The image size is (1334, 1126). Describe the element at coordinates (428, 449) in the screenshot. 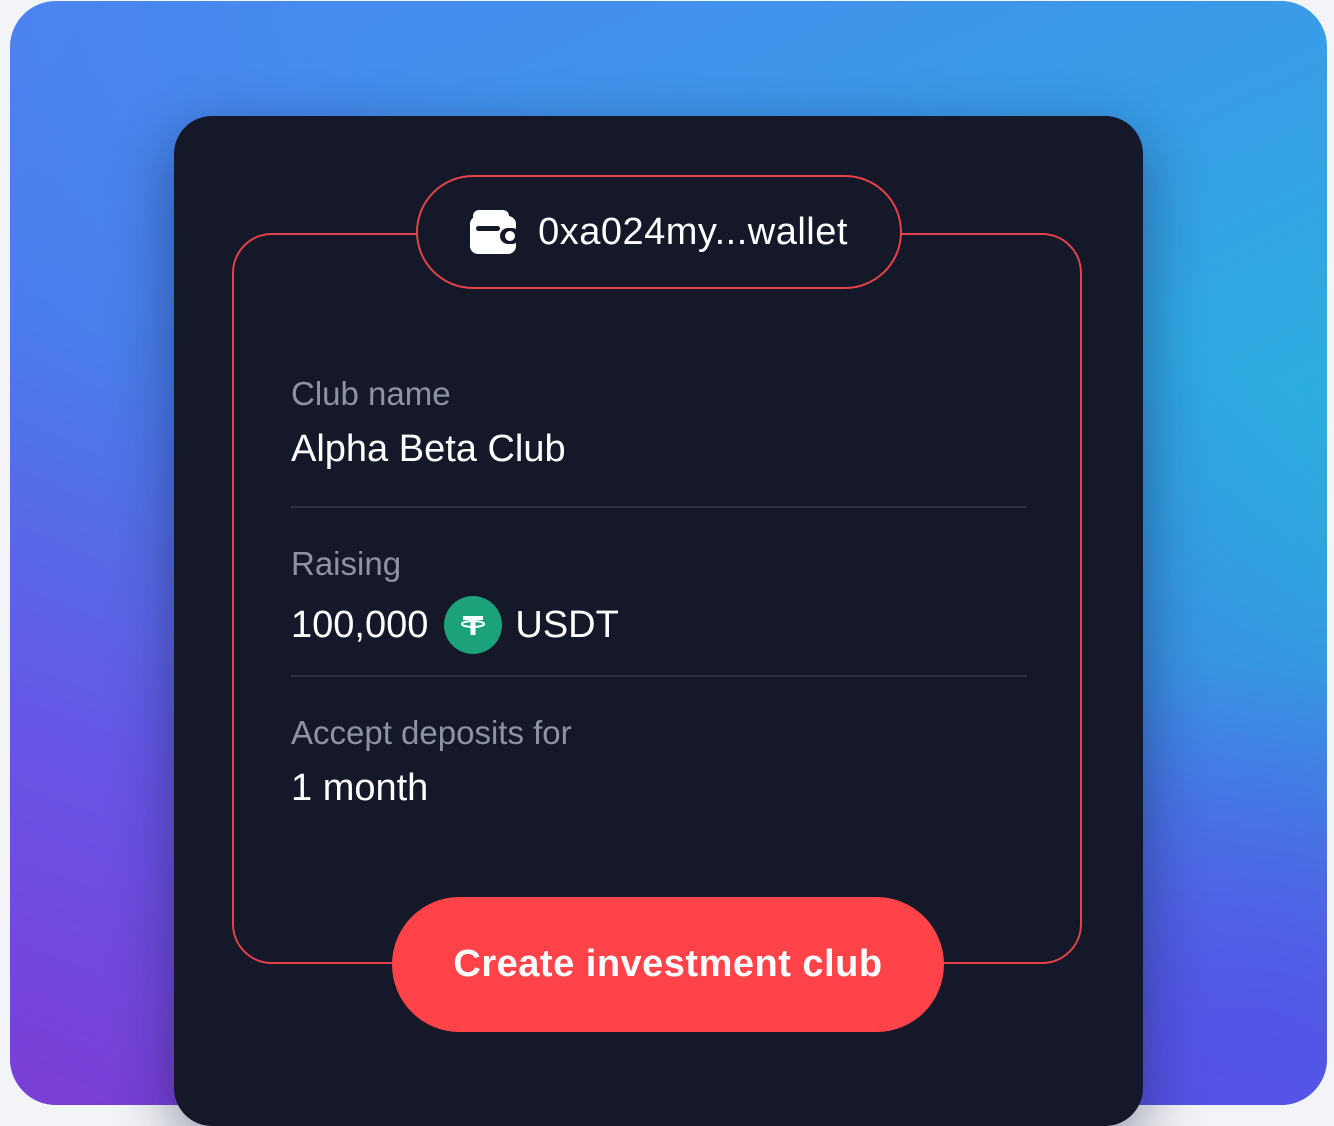

I see `club-name-value: Alpha Beta Club` at that location.